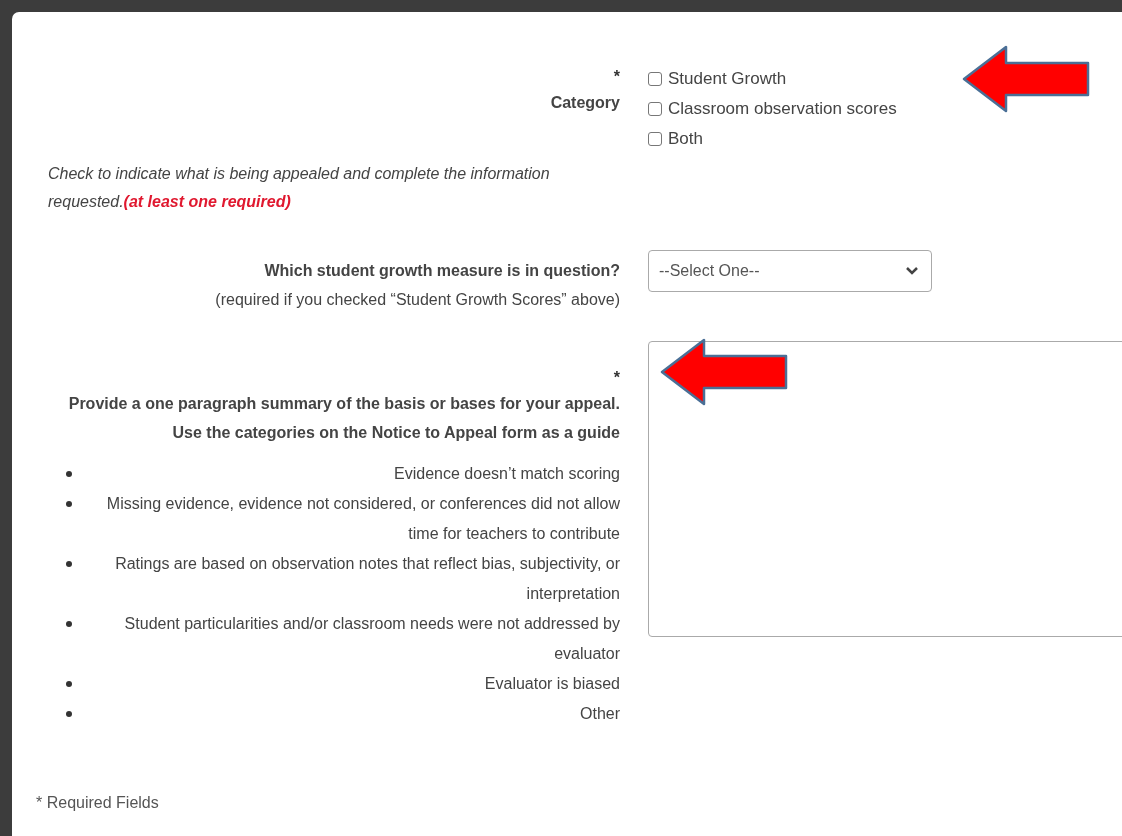  I want to click on select-dropdown: --Select One--, so click(790, 271).